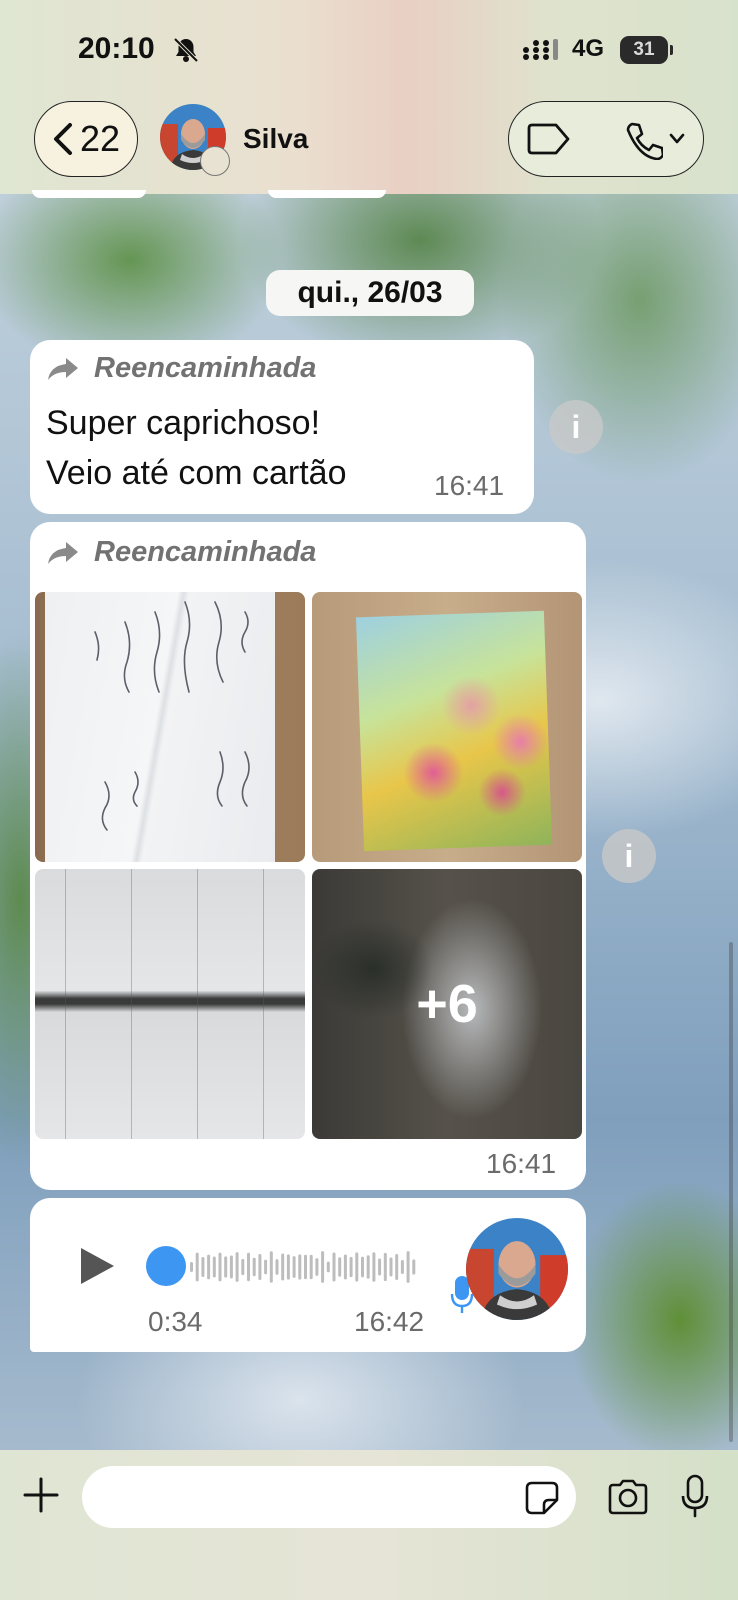  Describe the element at coordinates (183, 423) in the screenshot. I see `message-line: Super caprichoso!` at that location.